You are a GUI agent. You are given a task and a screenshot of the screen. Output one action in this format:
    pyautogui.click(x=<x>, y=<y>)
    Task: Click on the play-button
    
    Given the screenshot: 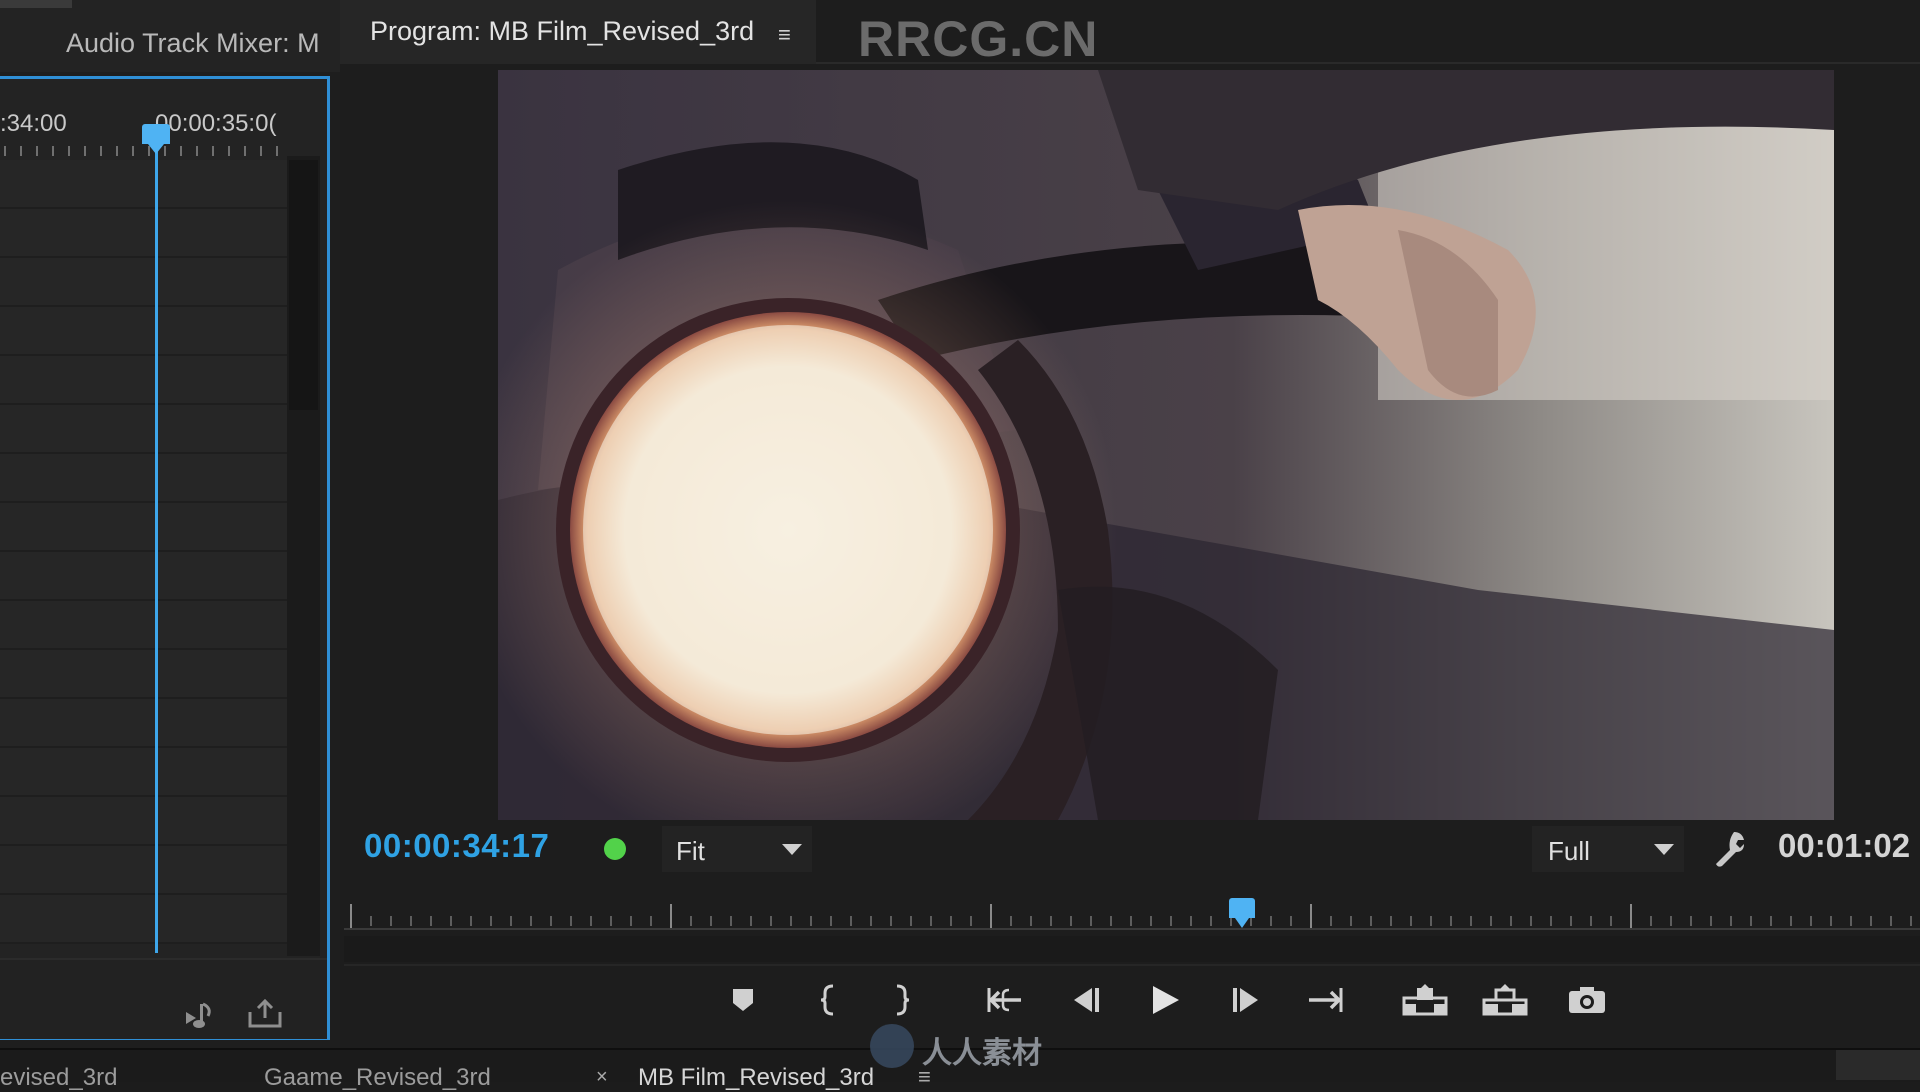 What is the action you would take?
    pyautogui.click(x=1165, y=1000)
    